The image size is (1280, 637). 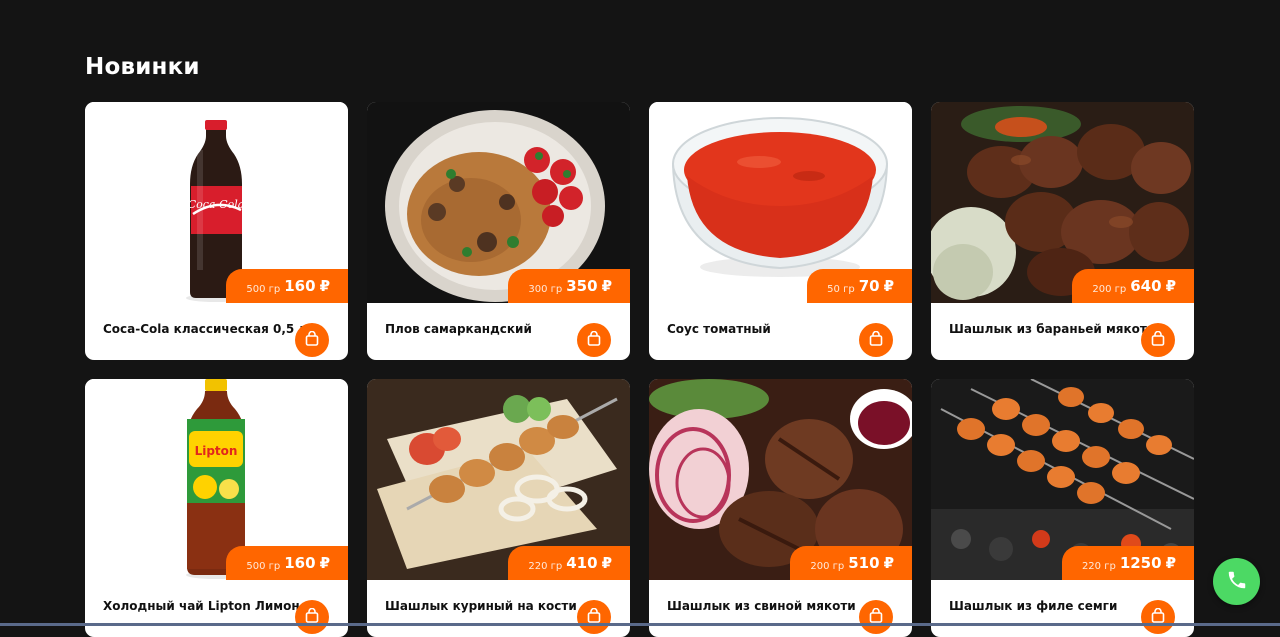 I want to click on price-tag: 200 гр 510 ₽, so click(x=851, y=563).